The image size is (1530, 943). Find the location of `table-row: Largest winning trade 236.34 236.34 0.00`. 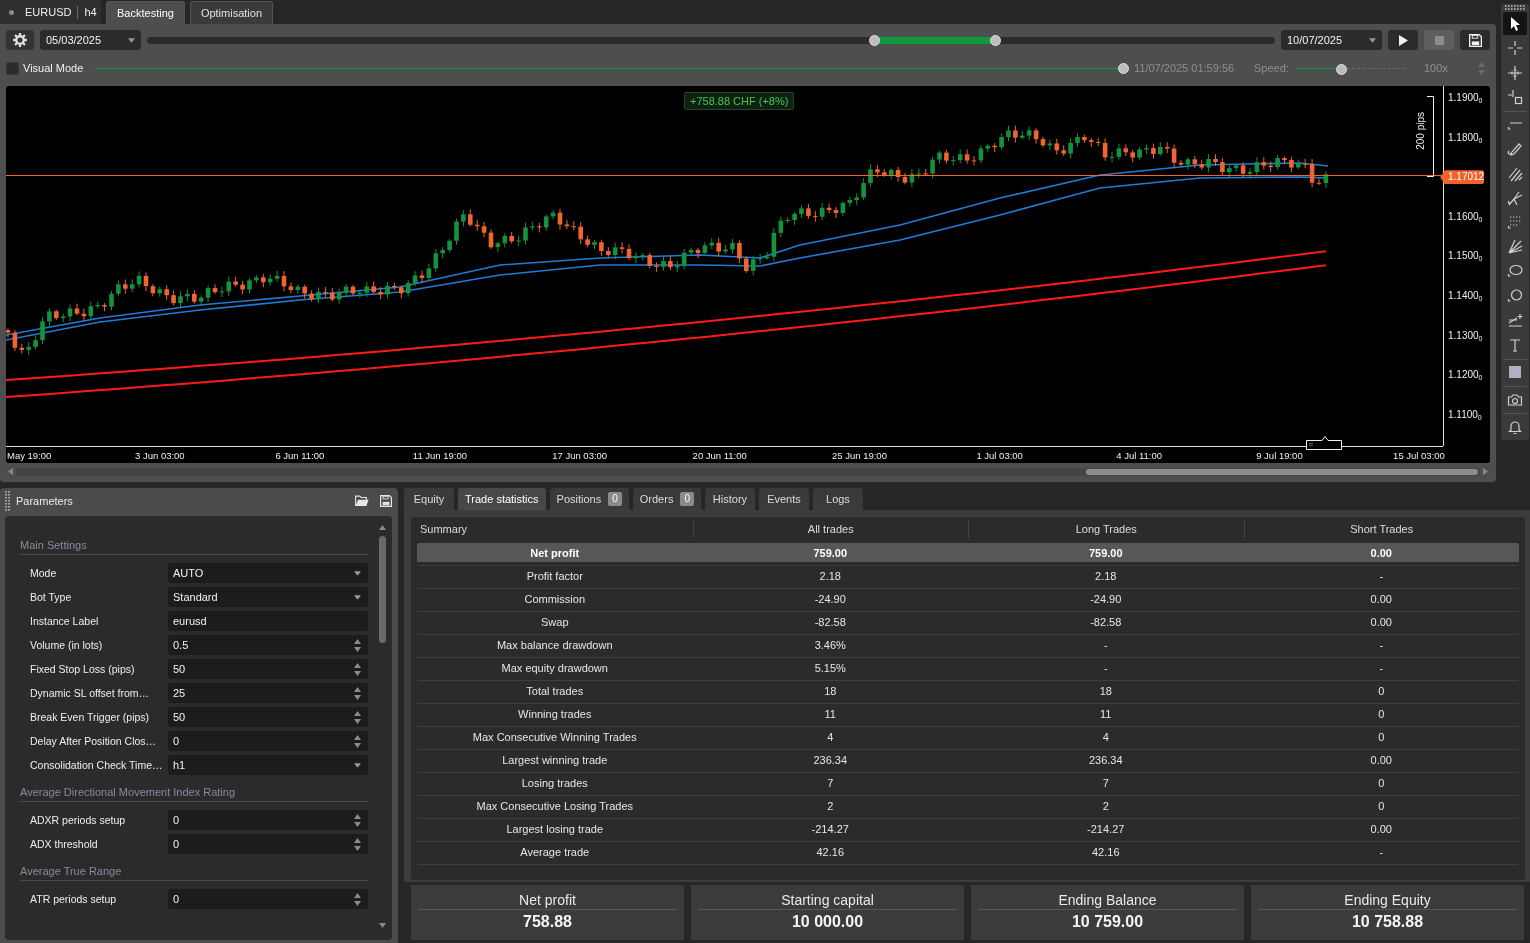

table-row: Largest winning trade 236.34 236.34 0.00 is located at coordinates (968, 761).